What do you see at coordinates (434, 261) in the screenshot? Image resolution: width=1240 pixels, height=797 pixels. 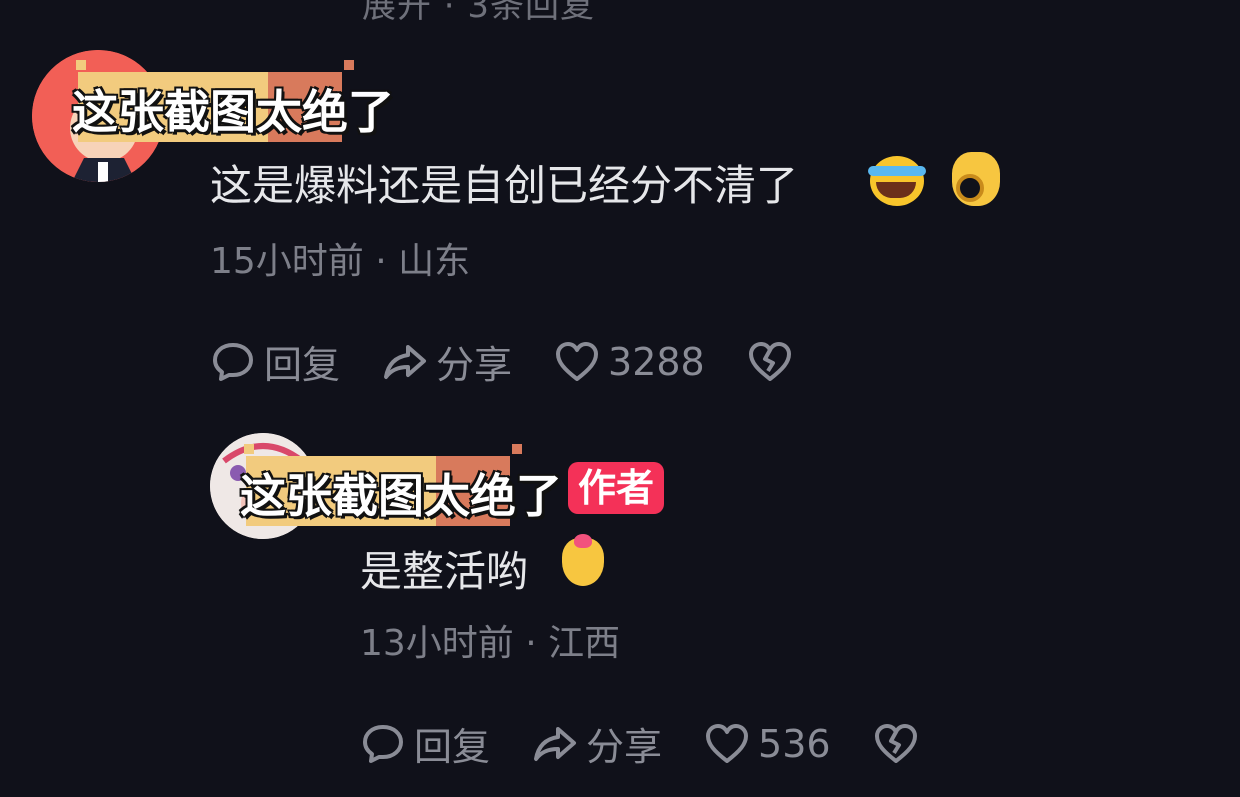 I see `comment-location: 山东` at bounding box center [434, 261].